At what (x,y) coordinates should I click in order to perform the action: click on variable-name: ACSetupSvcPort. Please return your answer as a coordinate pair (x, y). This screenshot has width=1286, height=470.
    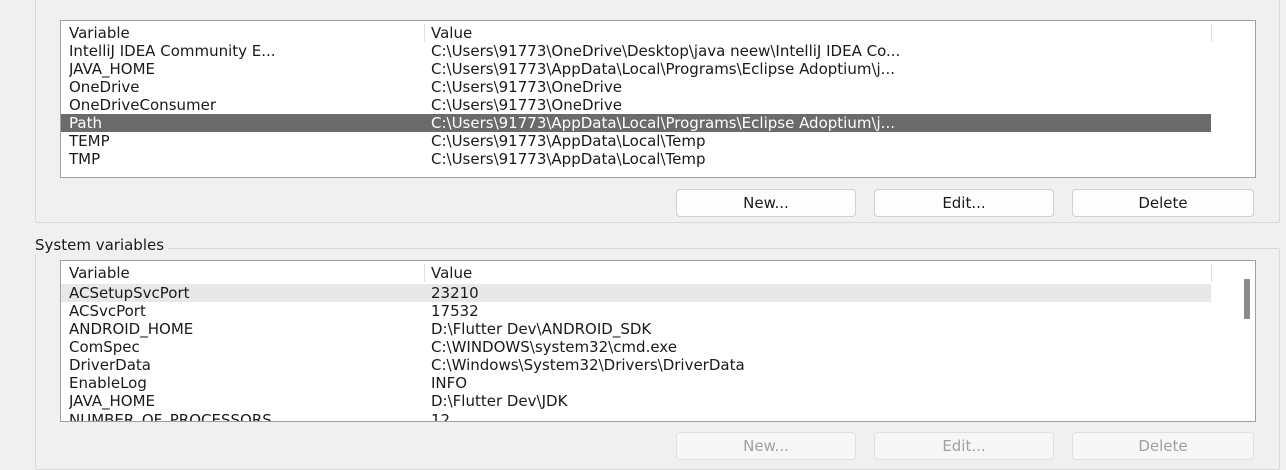
    Looking at the image, I should click on (129, 293).